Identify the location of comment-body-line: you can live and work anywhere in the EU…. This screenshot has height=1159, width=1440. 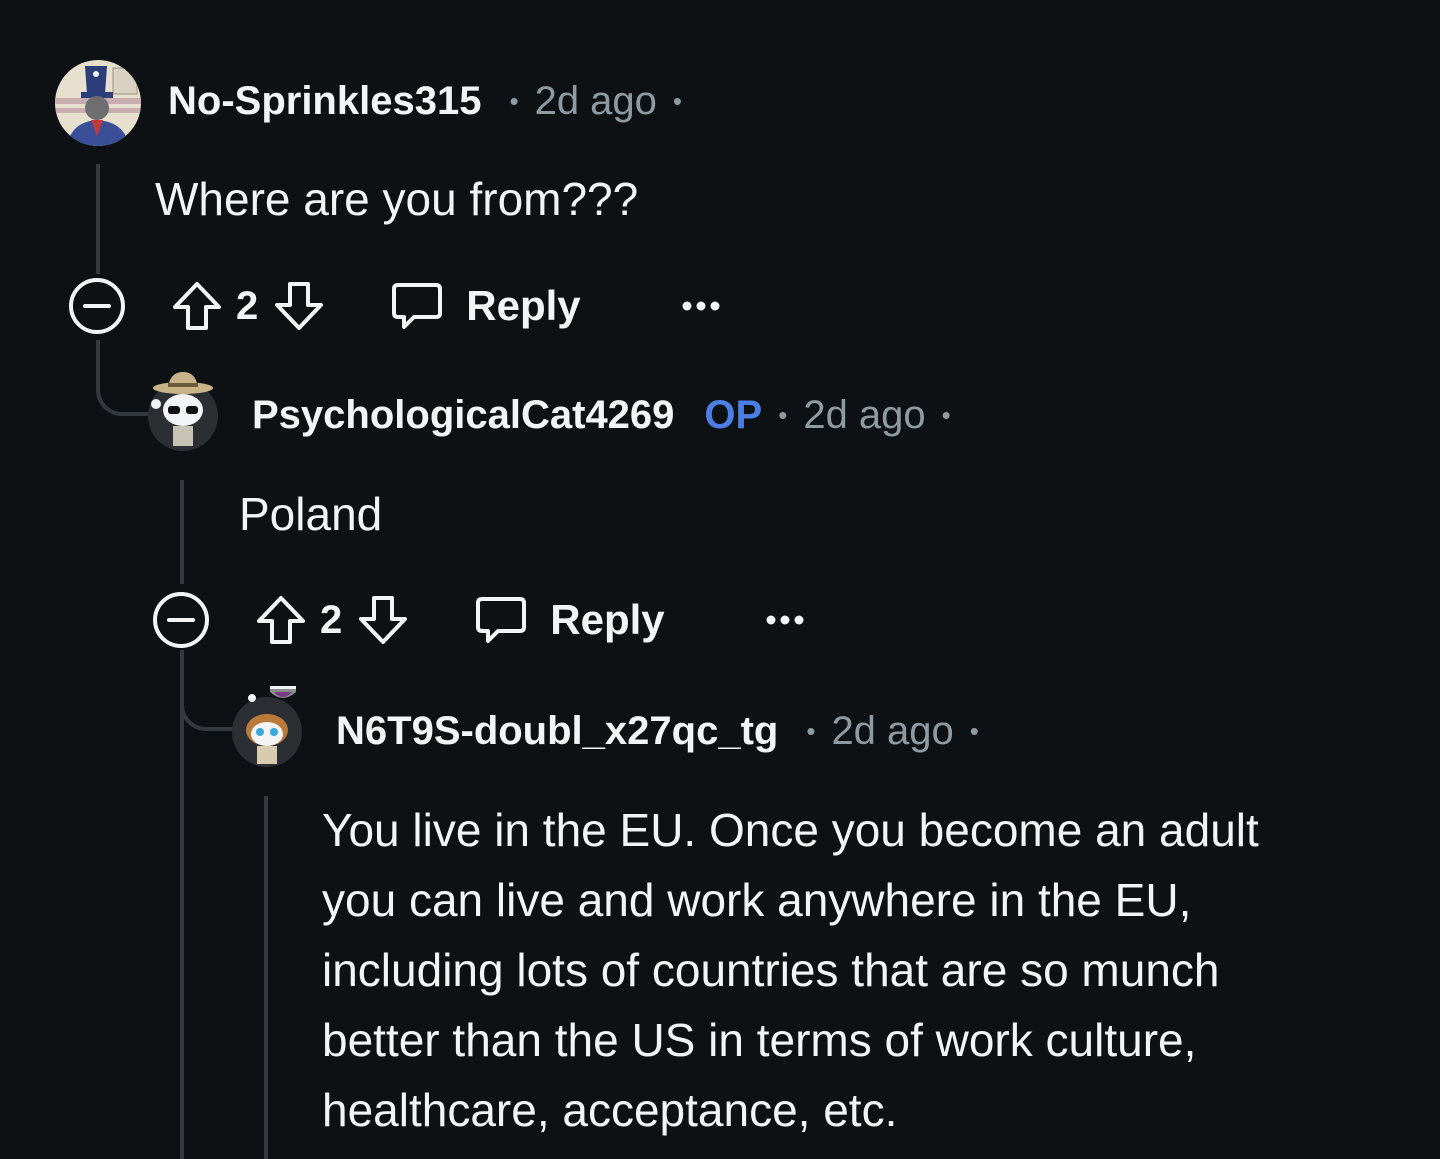
(757, 900).